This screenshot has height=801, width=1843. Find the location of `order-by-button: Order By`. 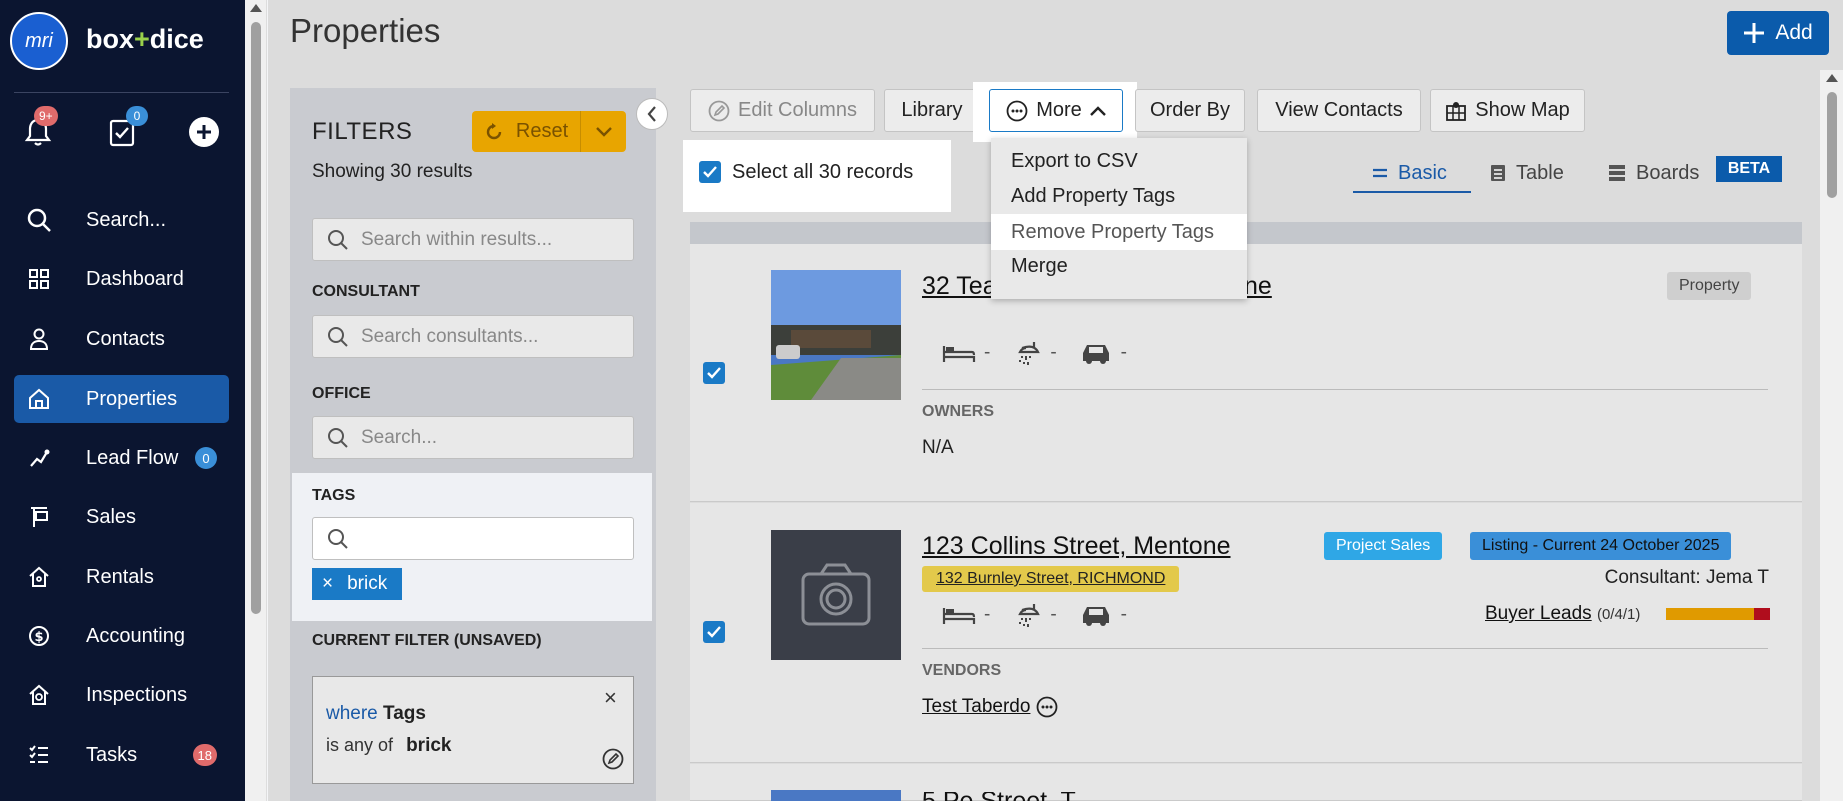

order-by-button: Order By is located at coordinates (1190, 110).